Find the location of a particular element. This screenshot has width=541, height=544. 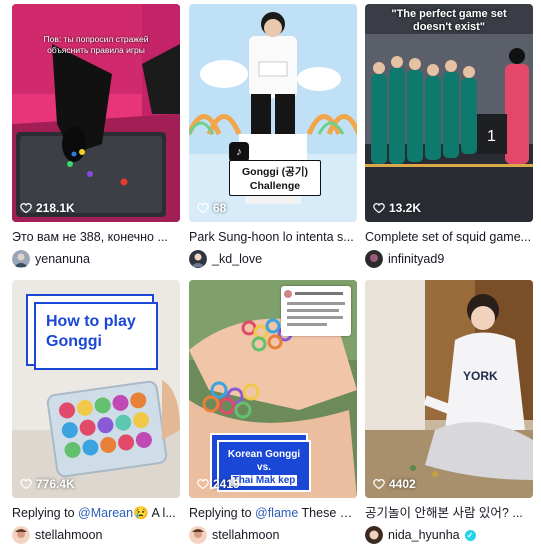

like-count-value: 2419 is located at coordinates (226, 484).